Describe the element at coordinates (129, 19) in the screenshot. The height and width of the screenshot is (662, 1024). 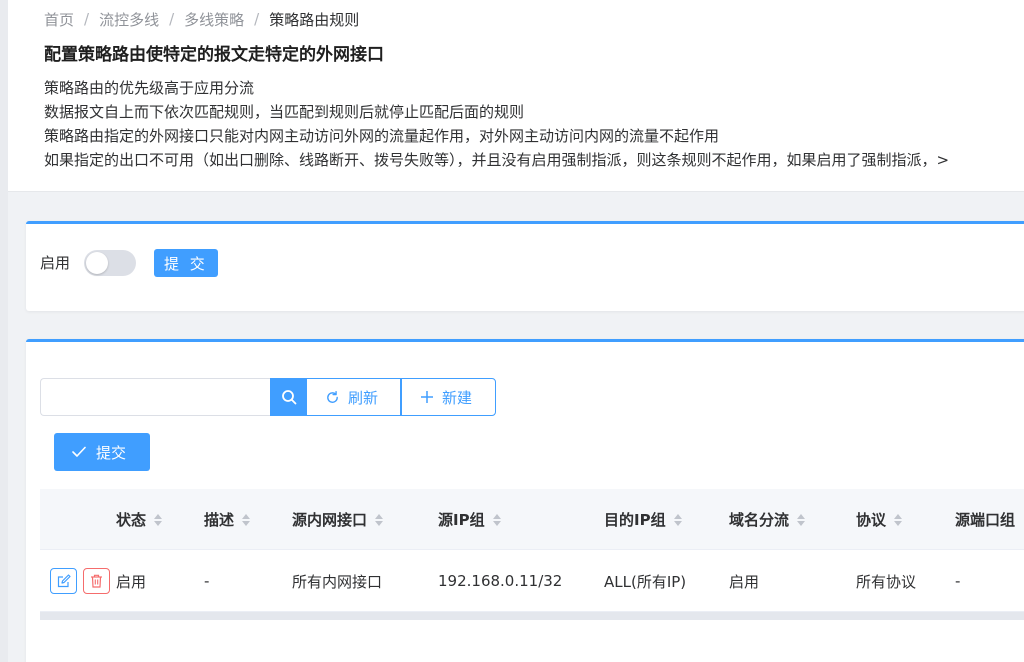
I see `breadcrumb-flow-control: 流控多线` at that location.